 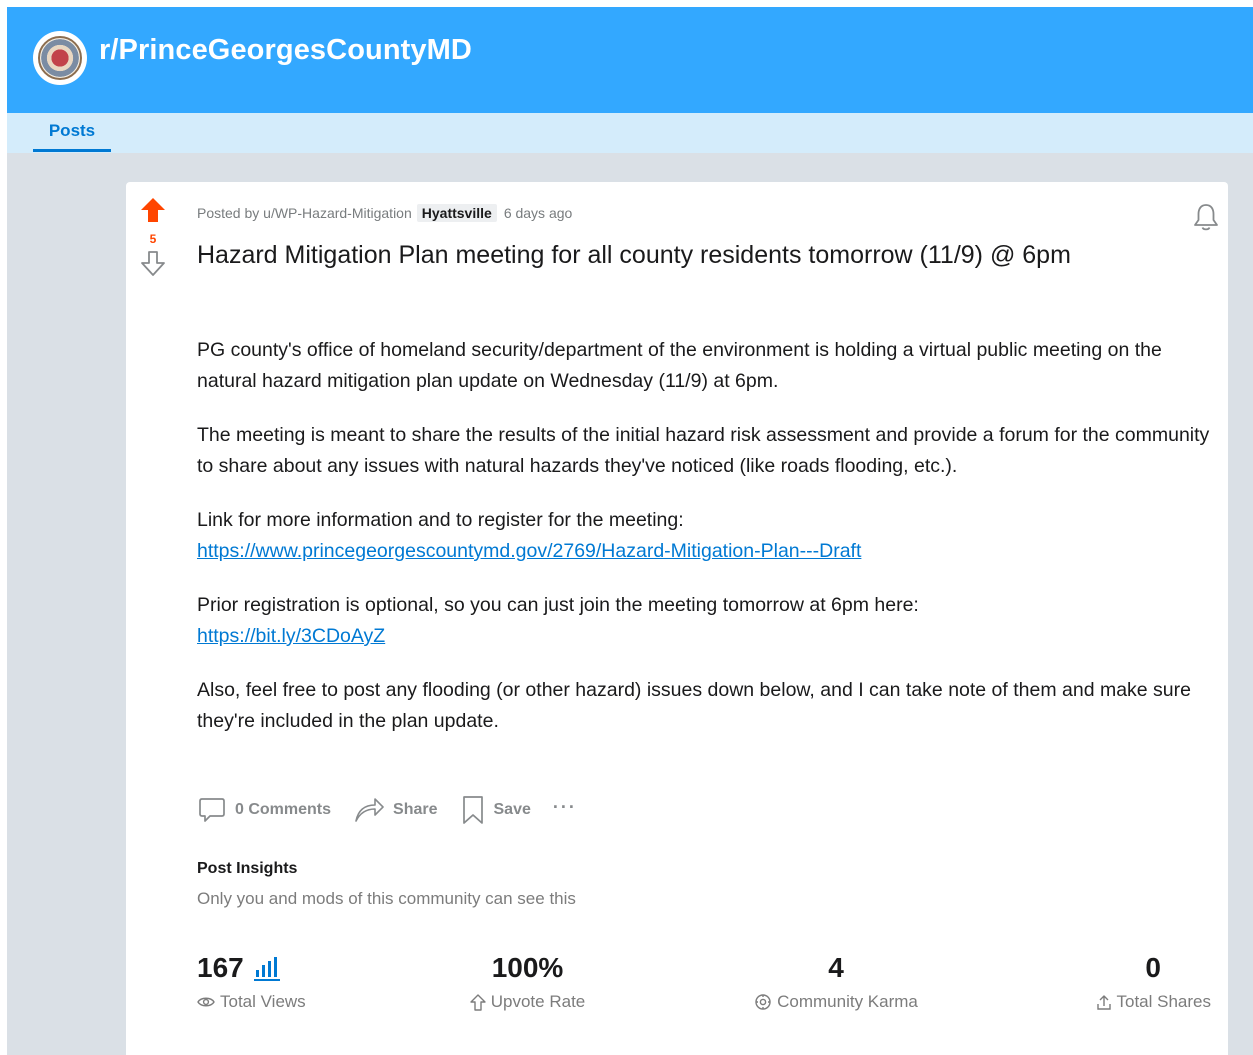 I want to click on upvote-rate-label: Upvote Rate, so click(x=538, y=1001).